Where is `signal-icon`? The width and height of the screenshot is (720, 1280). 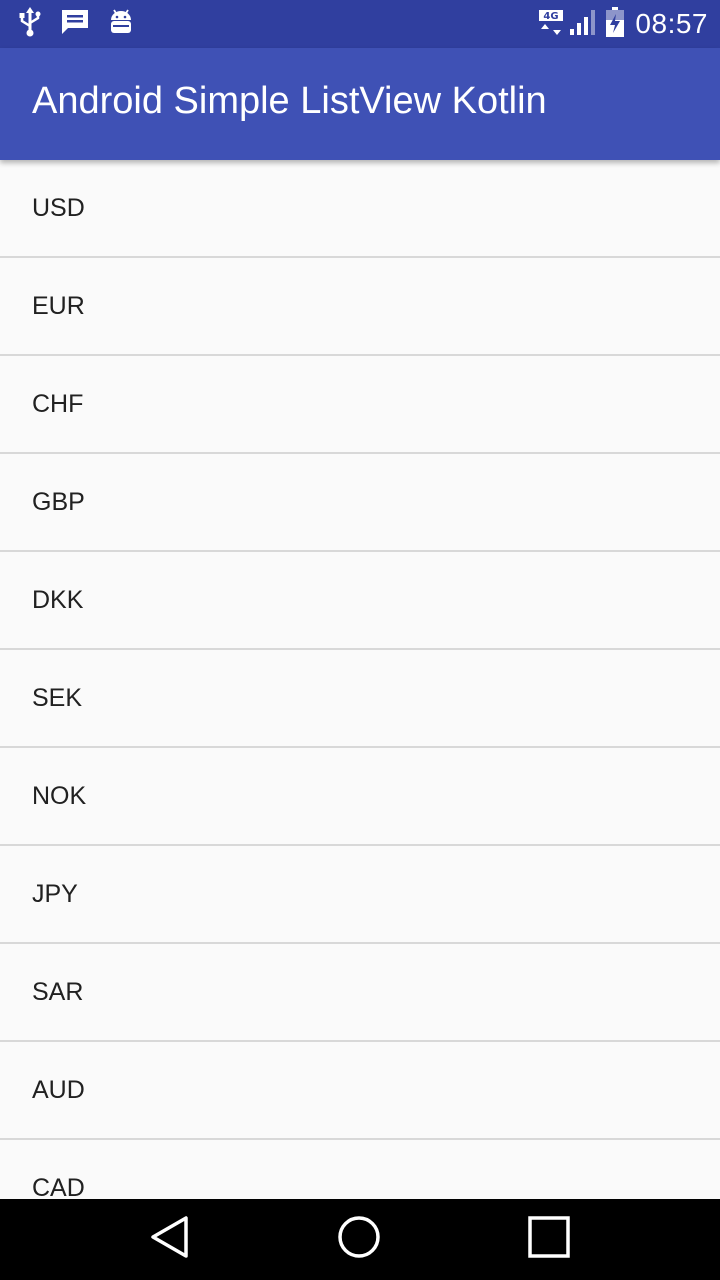
signal-icon is located at coordinates (584, 24).